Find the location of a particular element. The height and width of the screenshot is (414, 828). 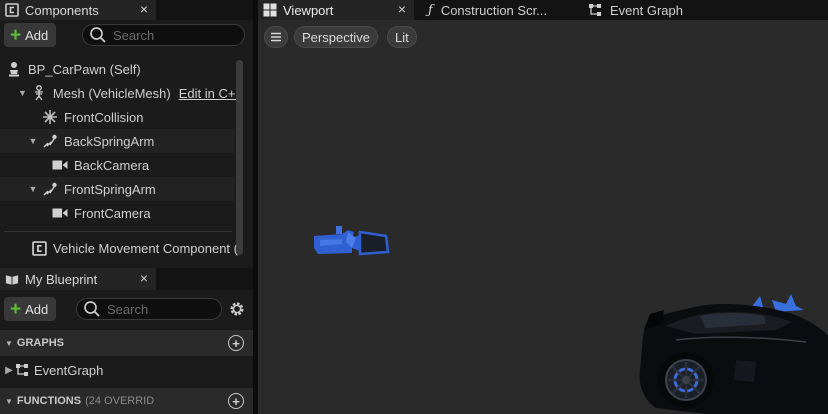

graph-item-label: EventGraph is located at coordinates (69, 370).